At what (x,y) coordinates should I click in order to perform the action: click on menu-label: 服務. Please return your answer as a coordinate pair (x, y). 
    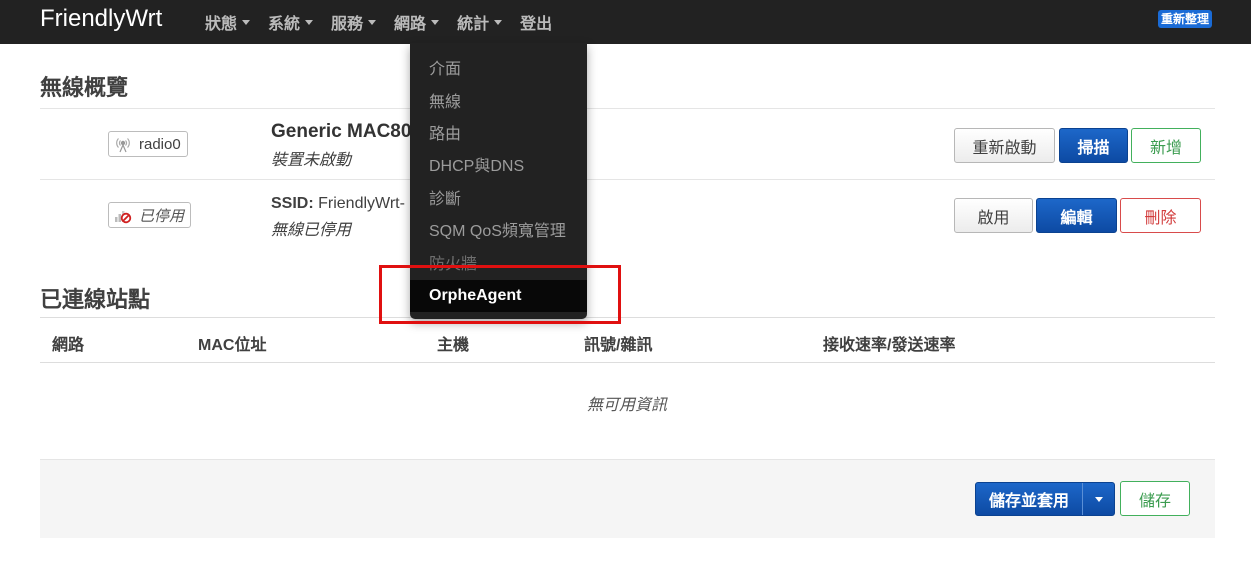
    Looking at the image, I should click on (347, 24).